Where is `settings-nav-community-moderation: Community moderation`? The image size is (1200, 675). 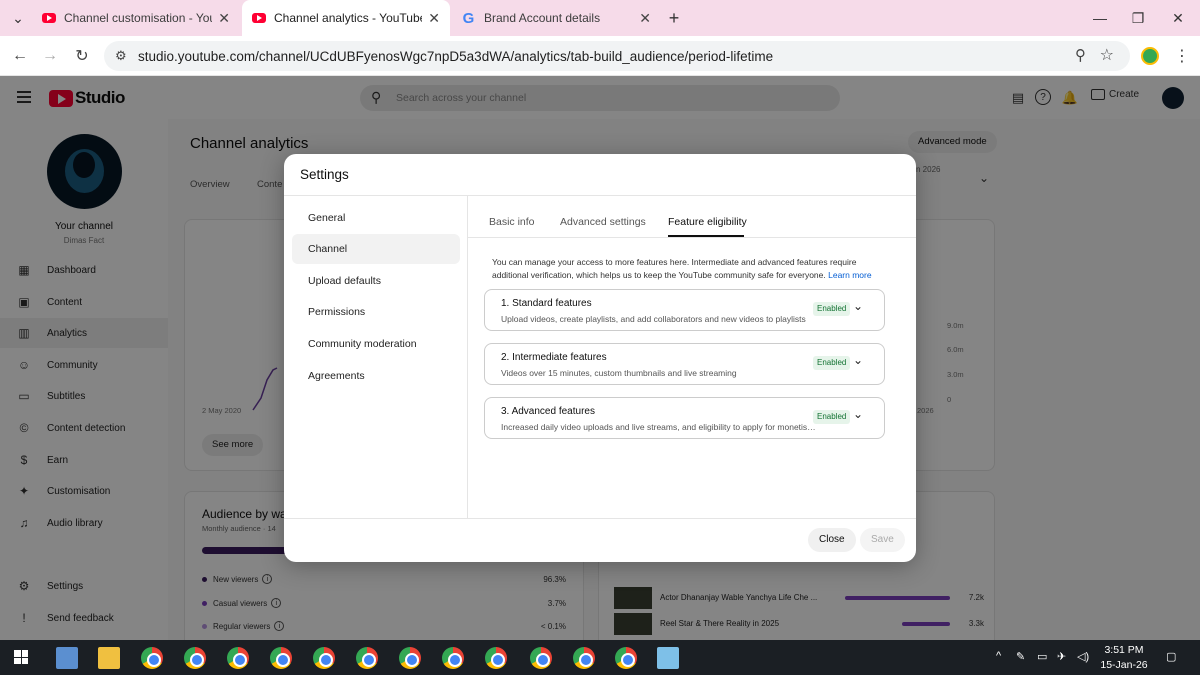
settings-nav-community-moderation: Community moderation is located at coordinates (376, 344).